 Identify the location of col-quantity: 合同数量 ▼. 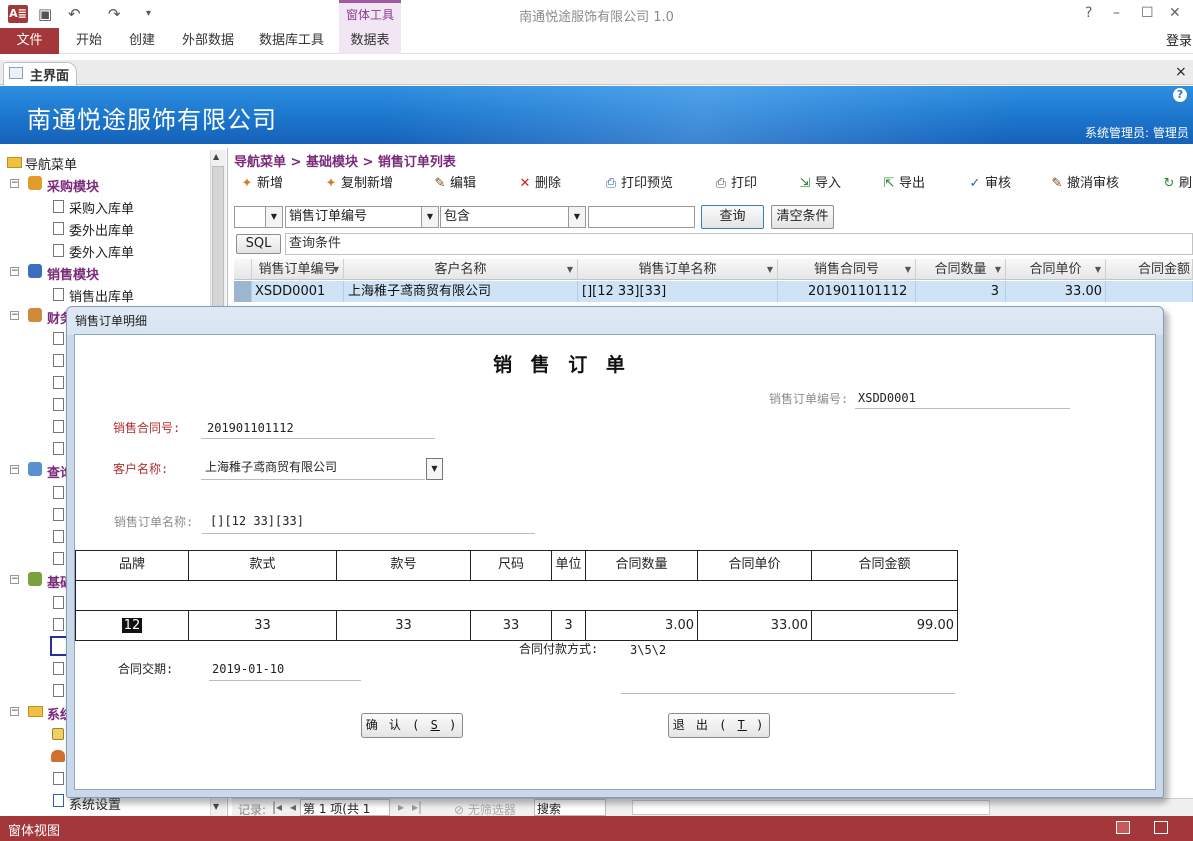
(961, 269).